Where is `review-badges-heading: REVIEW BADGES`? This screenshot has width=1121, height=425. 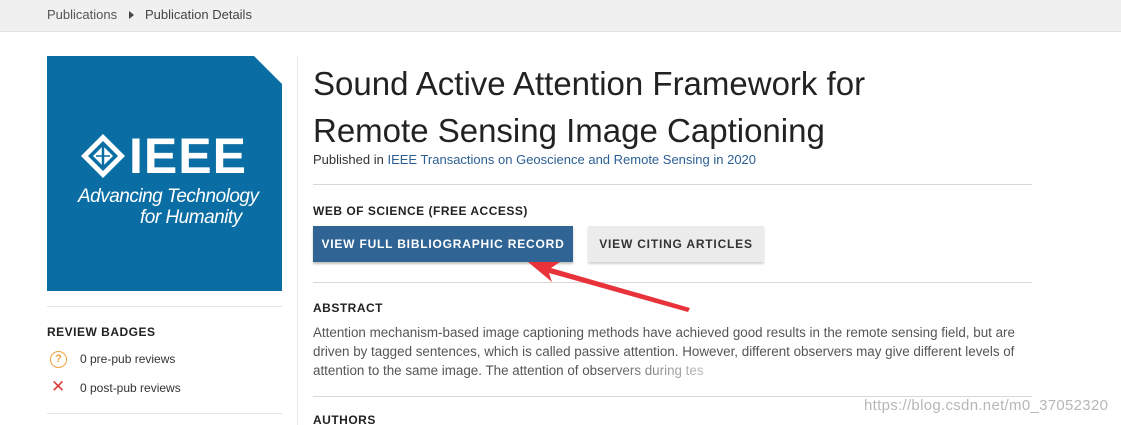
review-badges-heading: REVIEW BADGES is located at coordinates (101, 332).